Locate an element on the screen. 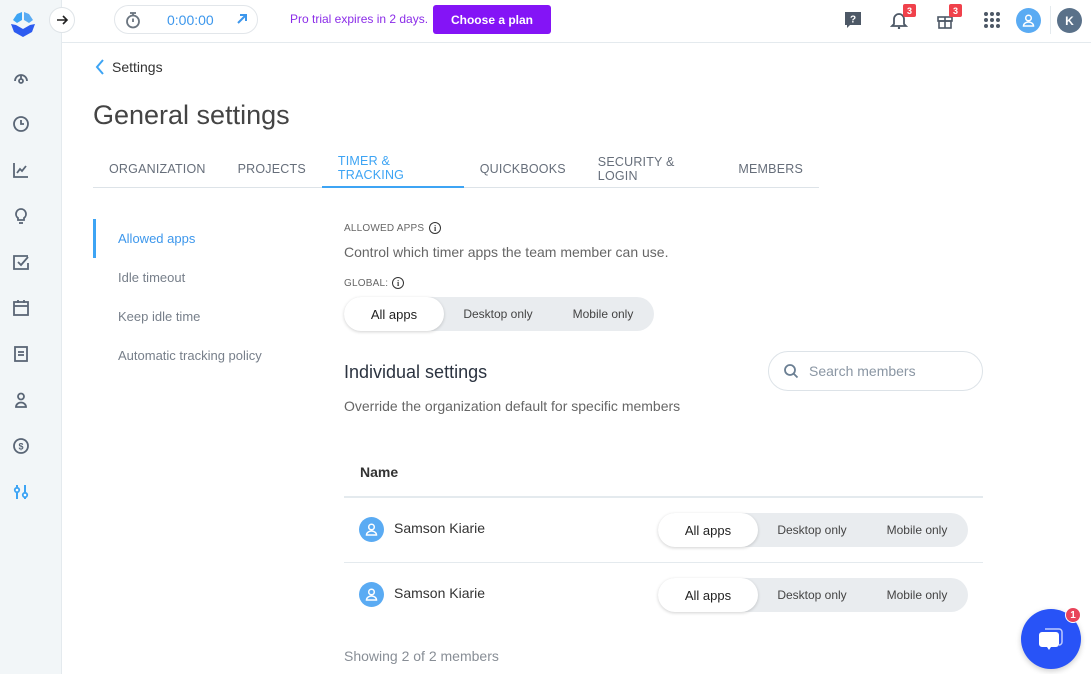 The image size is (1091, 674). global-option-desktop-only: Desktop only is located at coordinates (498, 314).